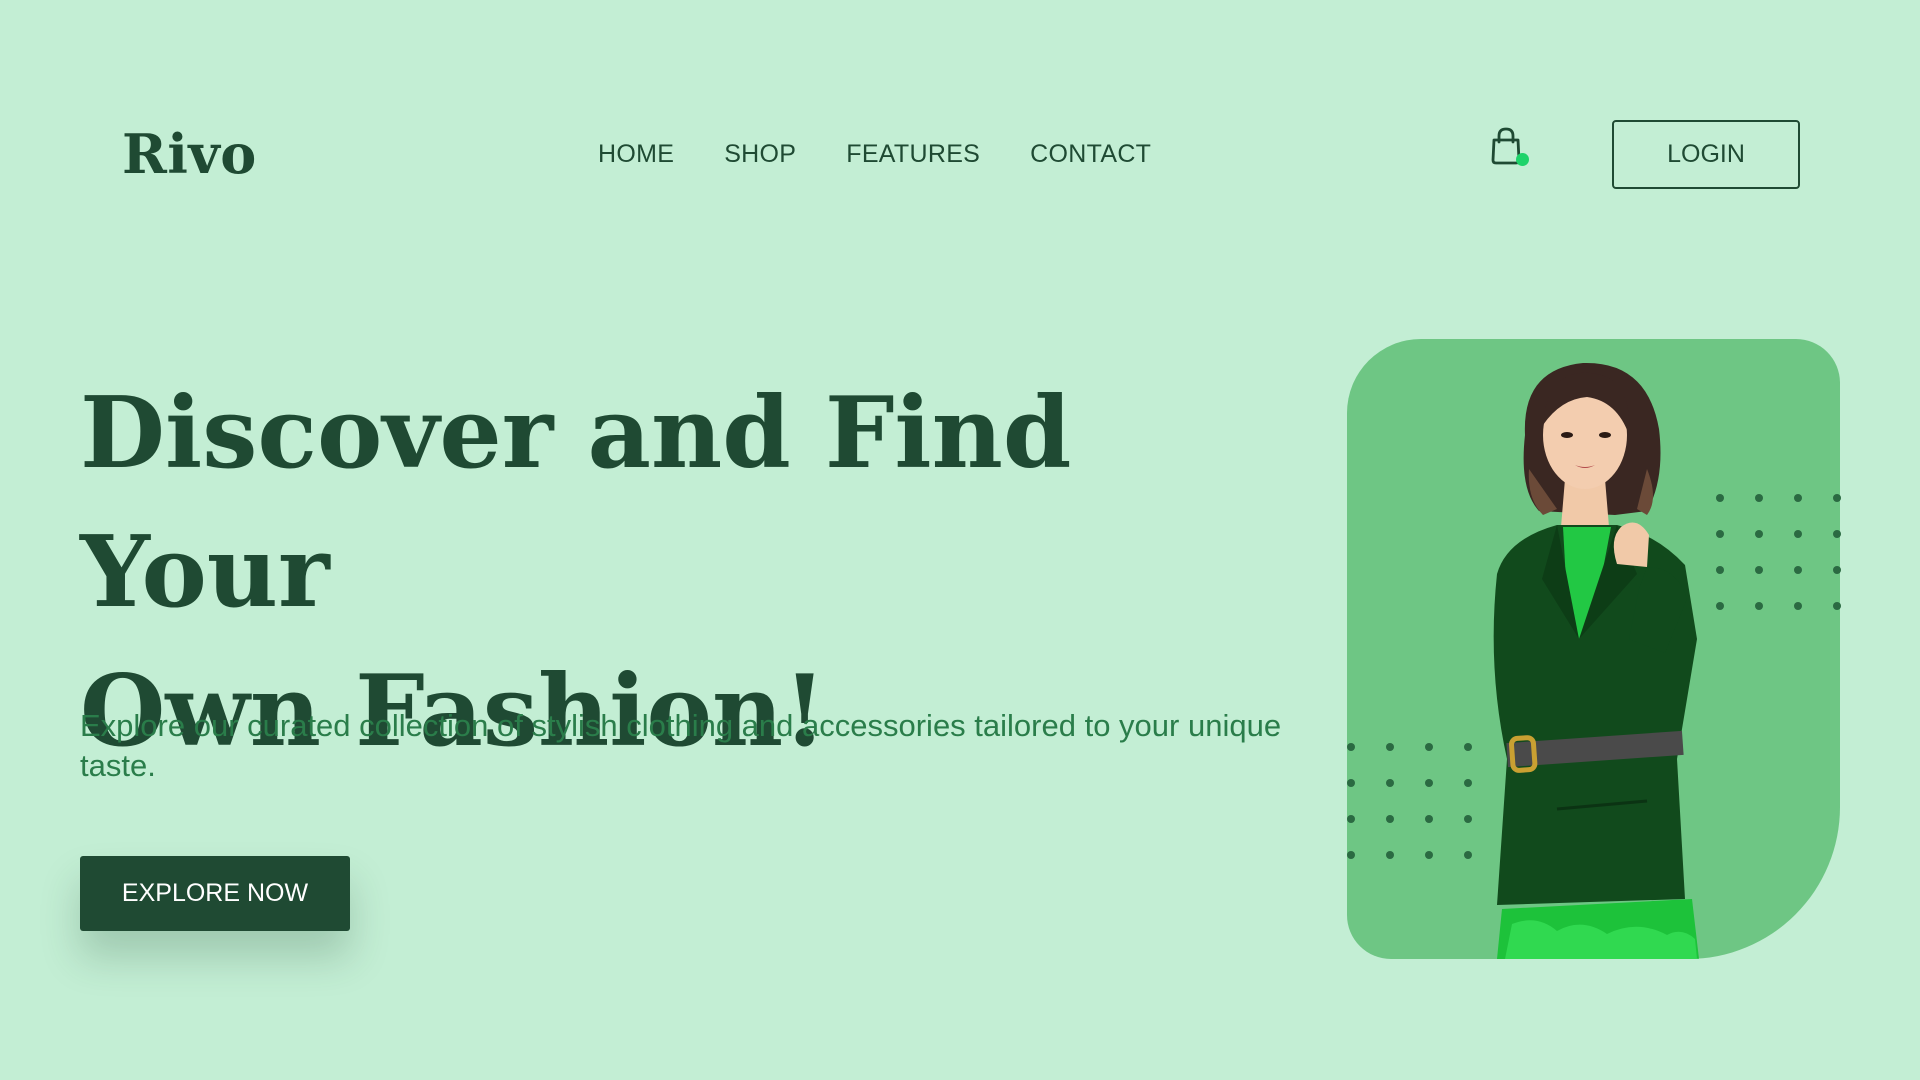  Describe the element at coordinates (1090, 154) in the screenshot. I see `nav-item-contact: CONTACT` at that location.